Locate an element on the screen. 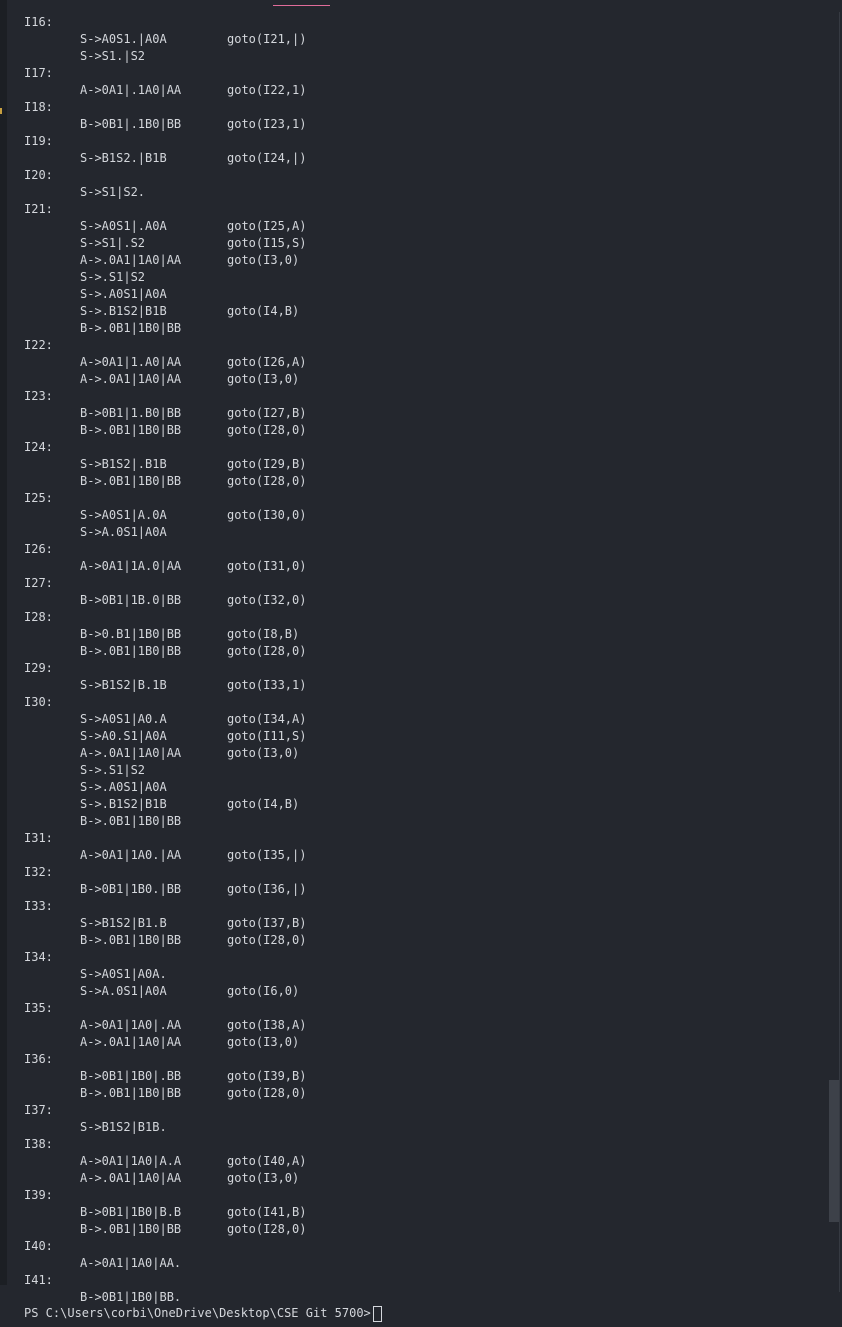 This screenshot has height=1327, width=842. state-label: I34: is located at coordinates (38, 957).